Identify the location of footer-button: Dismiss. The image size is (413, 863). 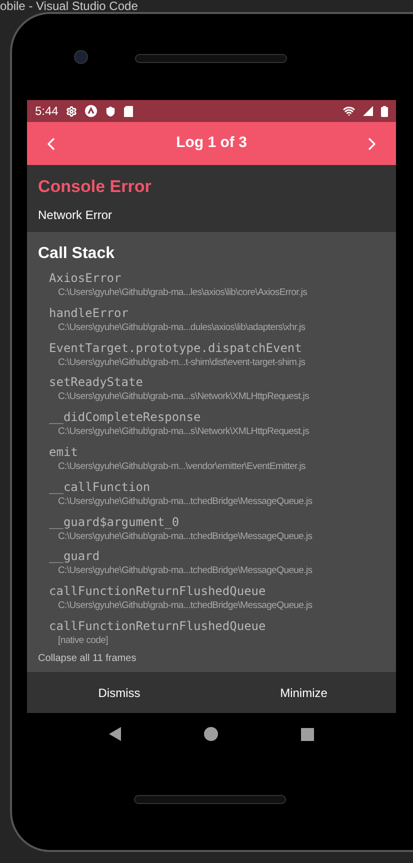
(119, 692).